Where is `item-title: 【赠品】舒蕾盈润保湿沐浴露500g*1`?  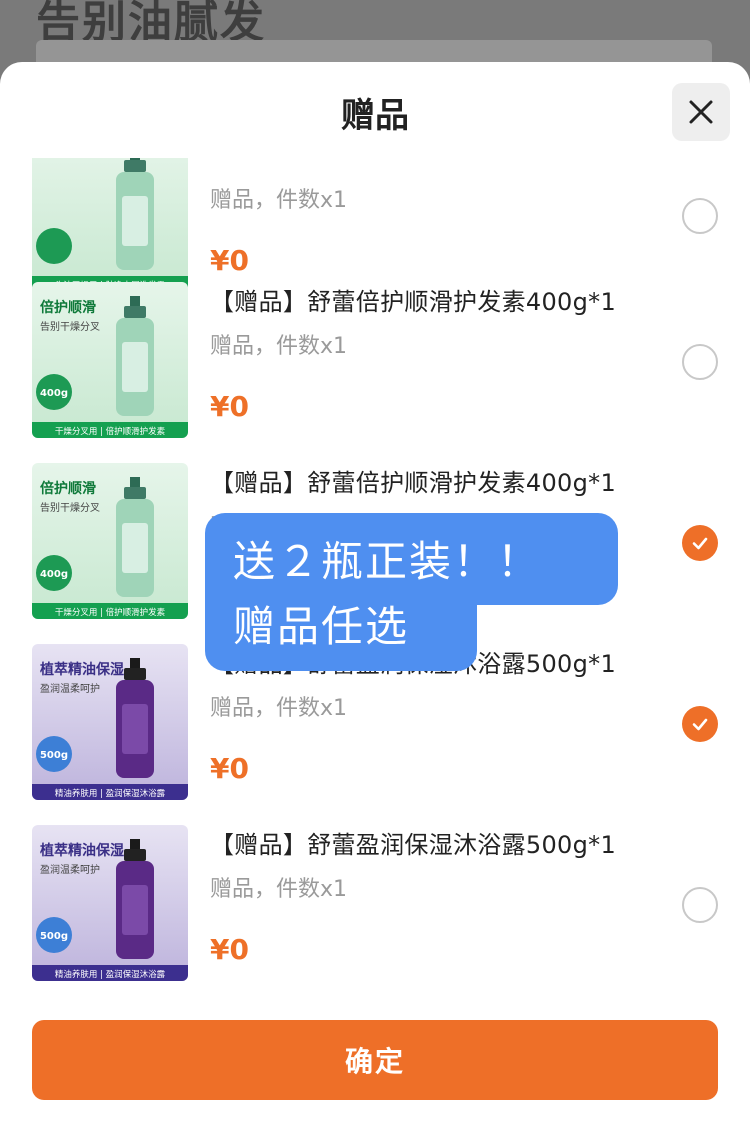 item-title: 【赠品】舒蕾盈润保湿沐浴露500g*1 is located at coordinates (413, 845).